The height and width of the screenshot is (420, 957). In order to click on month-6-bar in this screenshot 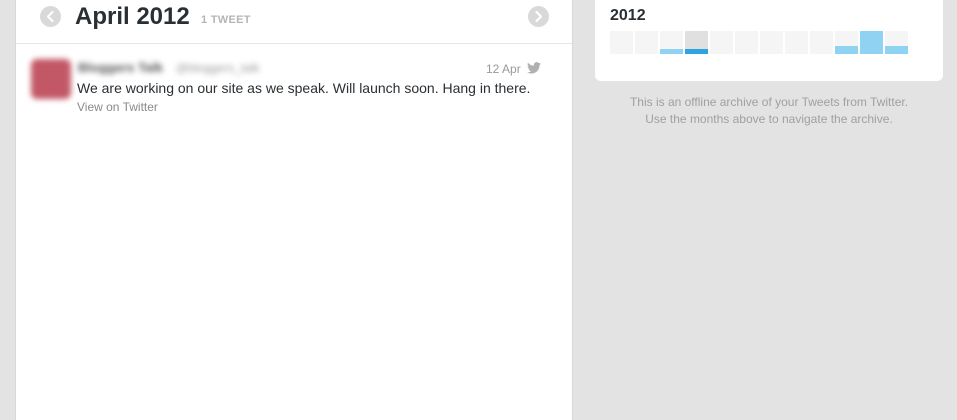, I will do `click(746, 42)`.